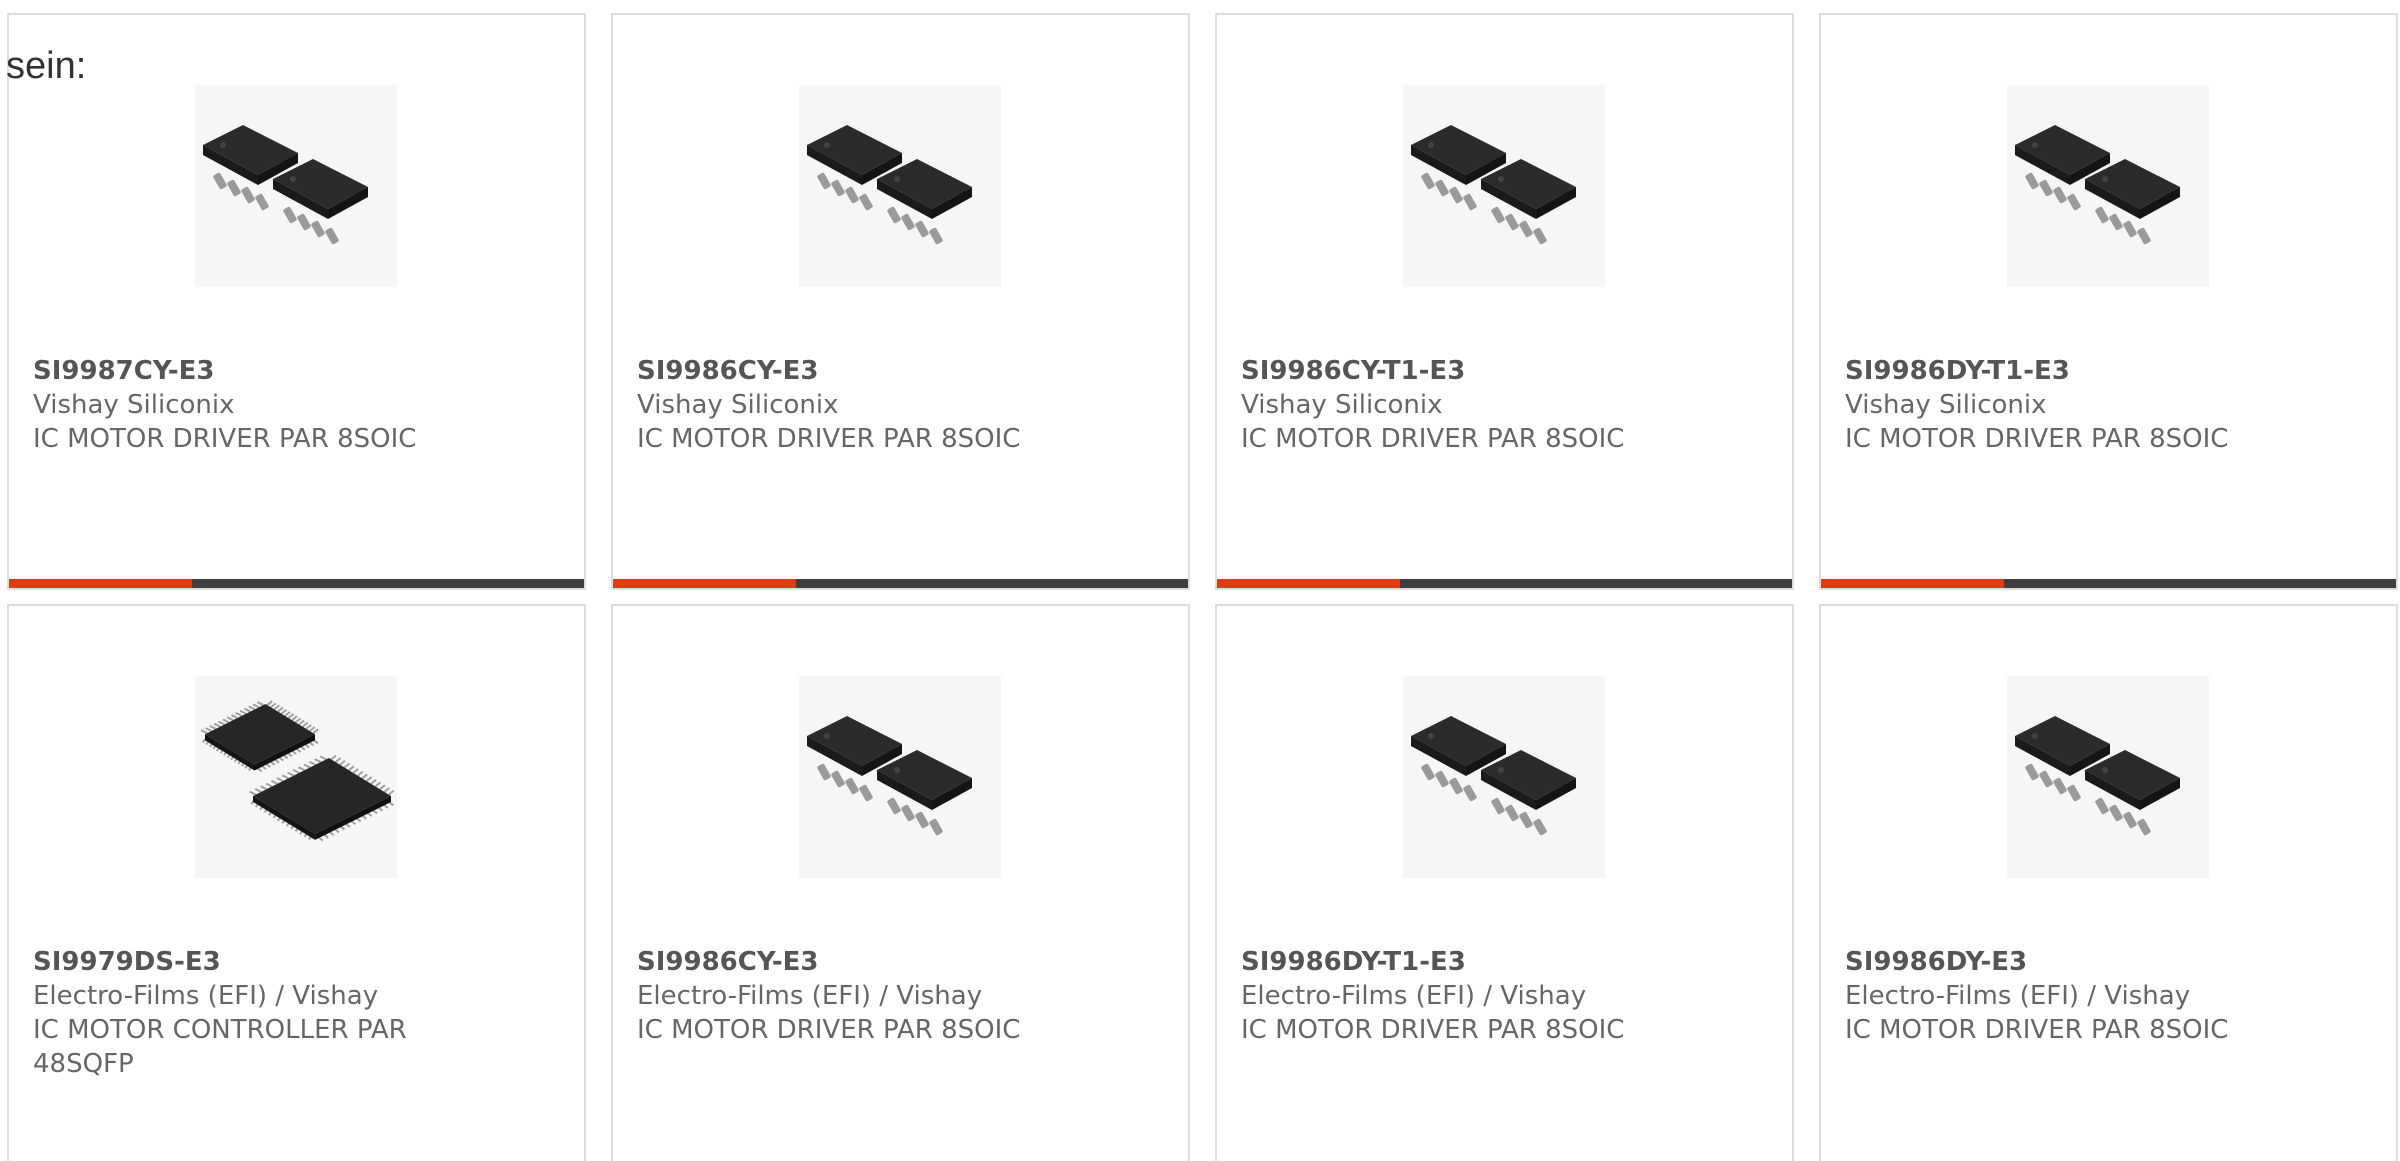 This screenshot has width=2400, height=1161. What do you see at coordinates (220, 1047) in the screenshot?
I see `description: IC MOTOR CONTROLLER PAR 48SQFP` at bounding box center [220, 1047].